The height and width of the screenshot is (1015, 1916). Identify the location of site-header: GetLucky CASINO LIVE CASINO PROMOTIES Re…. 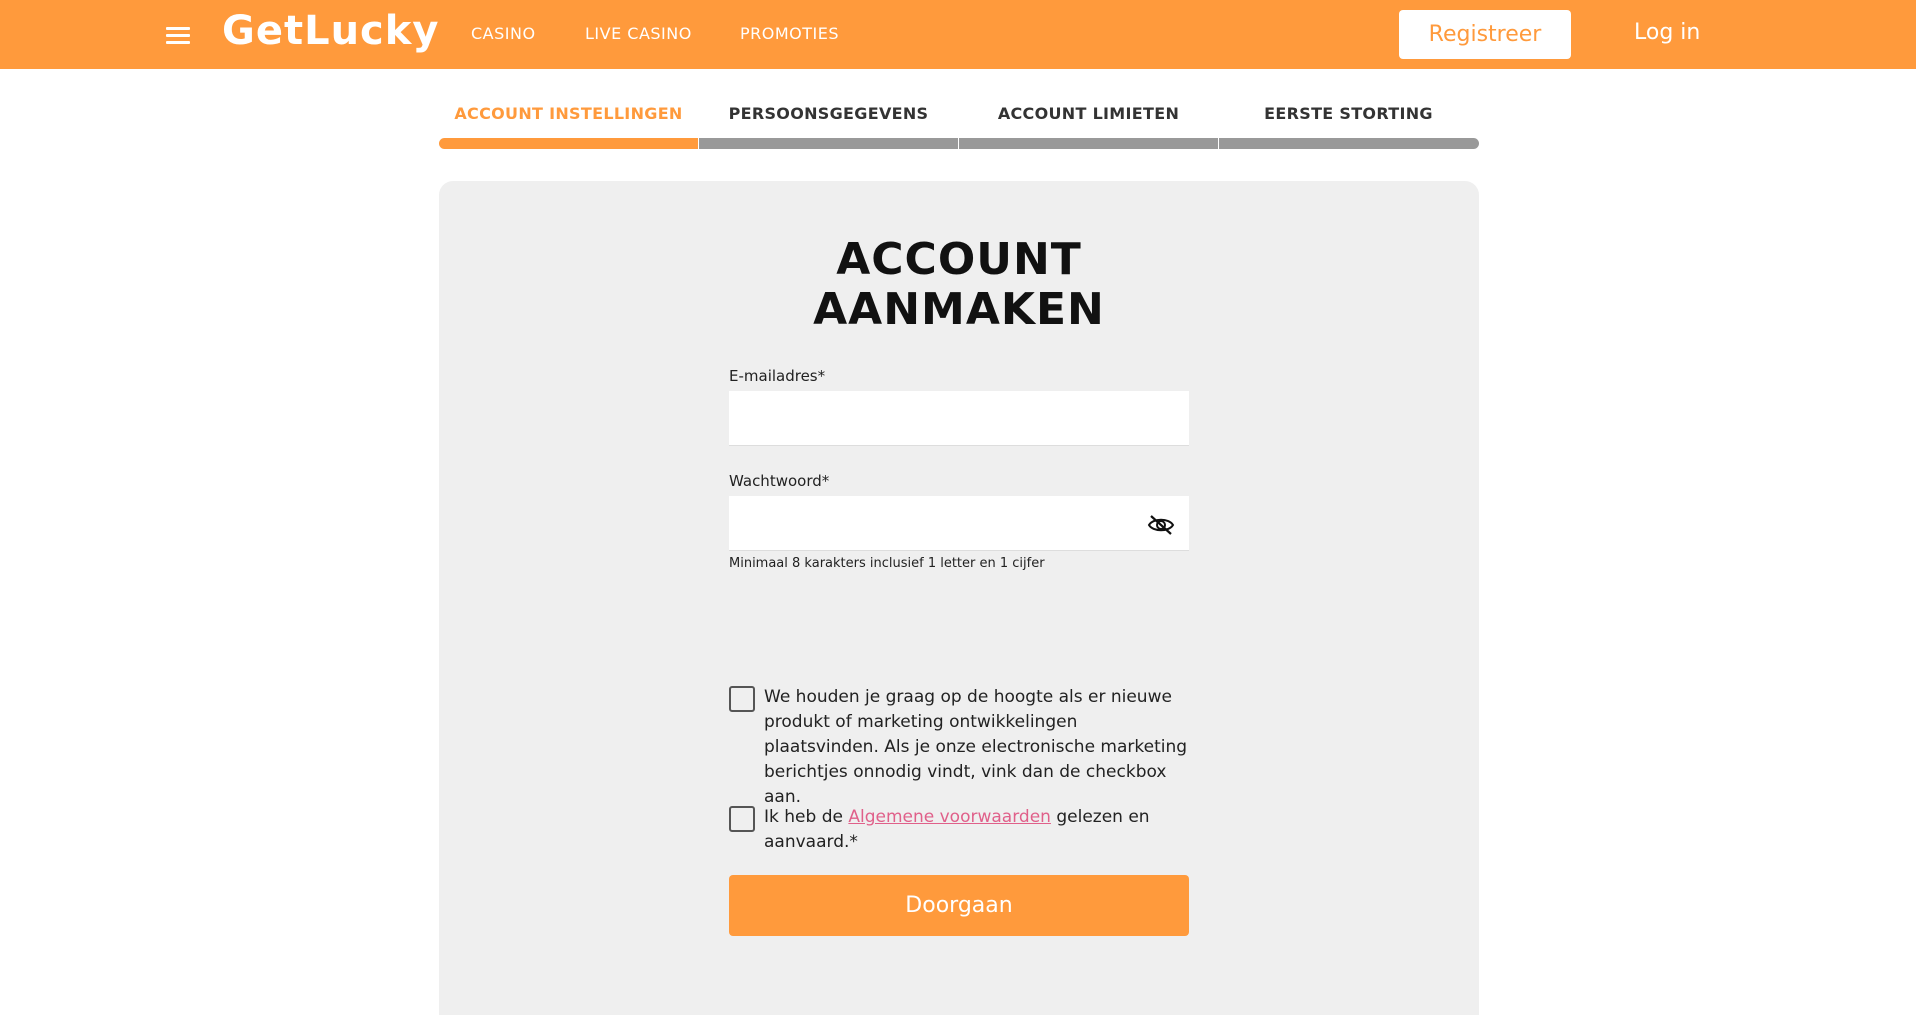
(958, 34).